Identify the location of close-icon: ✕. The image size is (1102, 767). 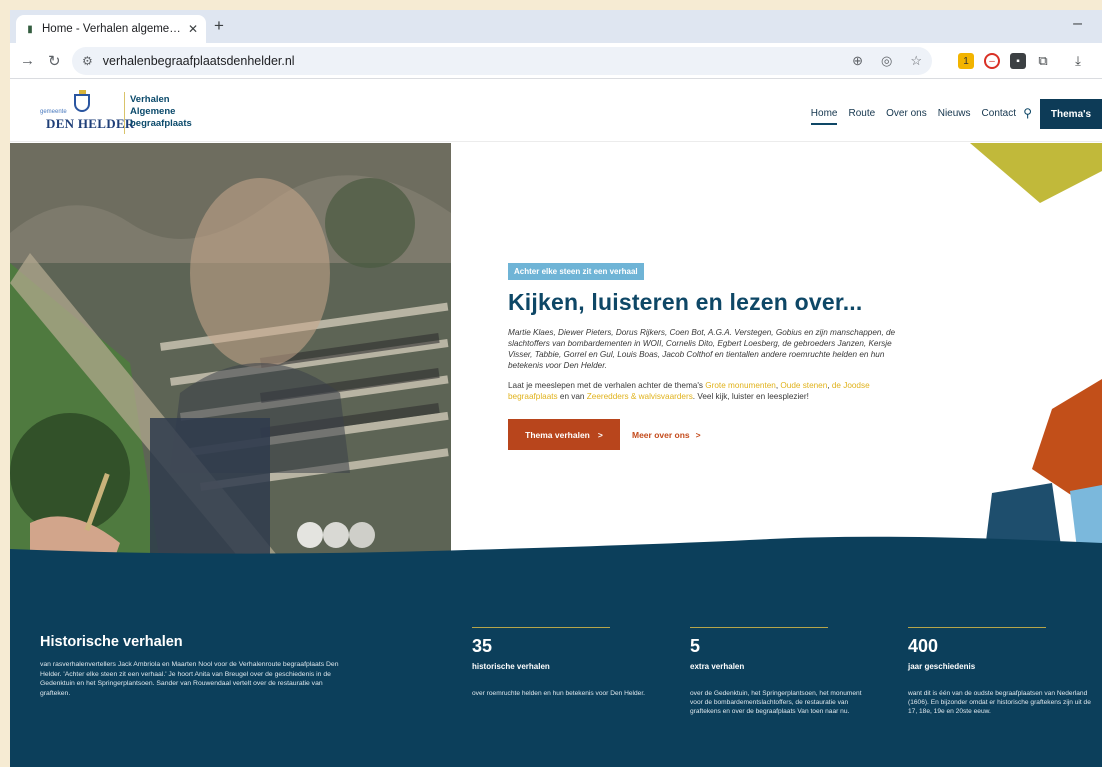
(193, 29).